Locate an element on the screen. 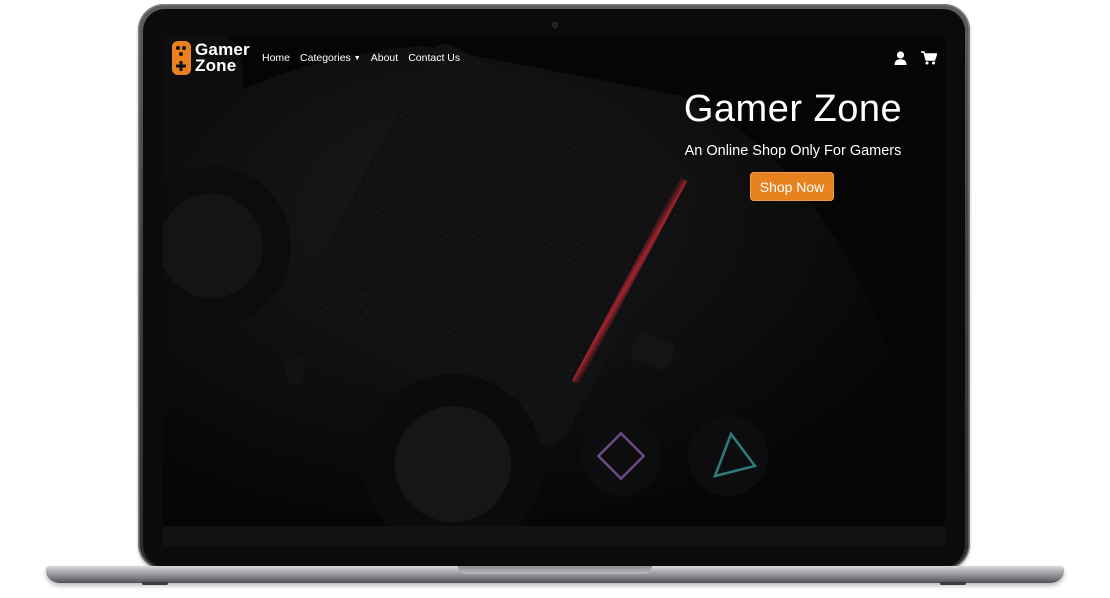  brand-name: Gamer Zone is located at coordinates (222, 58).